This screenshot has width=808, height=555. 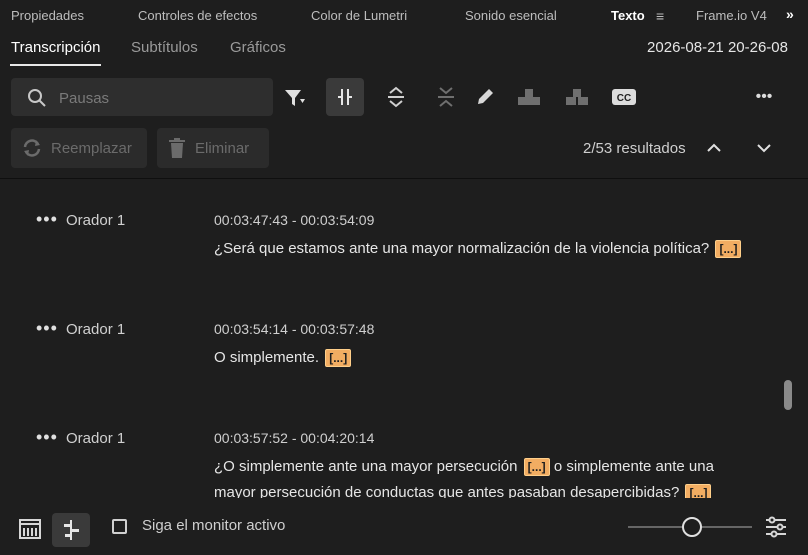 I want to click on speakers-split-icon, so click(x=577, y=97).